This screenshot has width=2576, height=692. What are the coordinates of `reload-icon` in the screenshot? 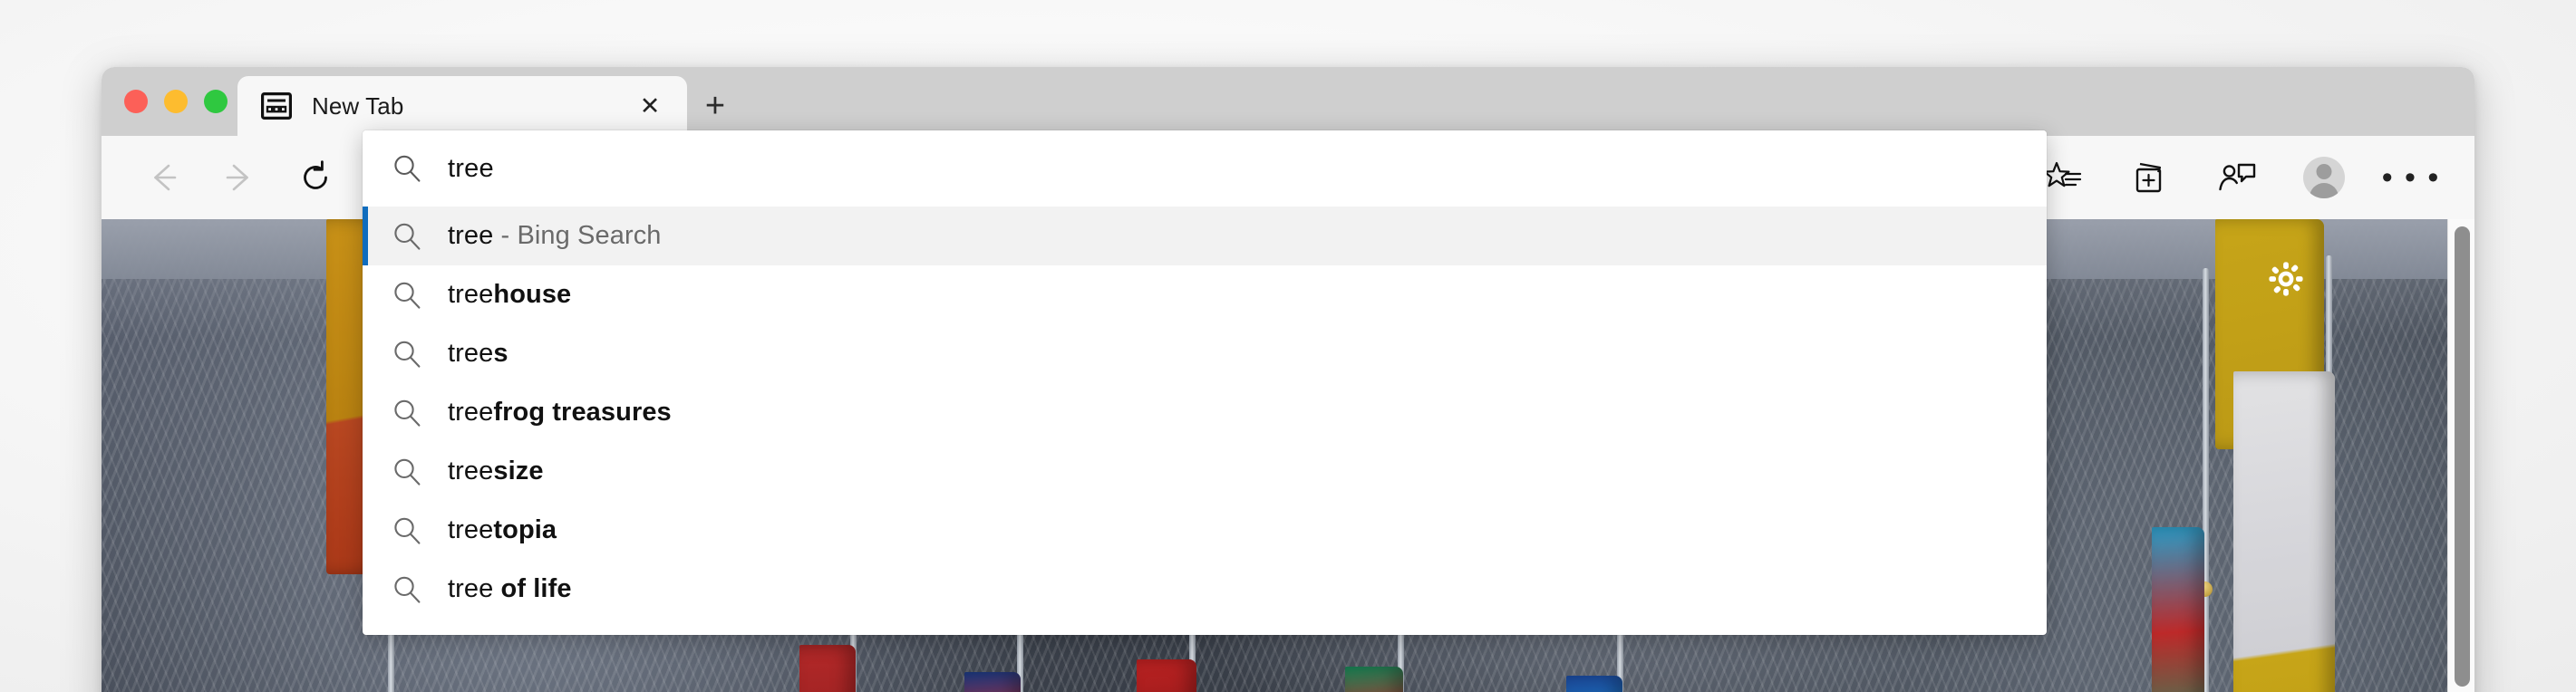 It's located at (315, 174).